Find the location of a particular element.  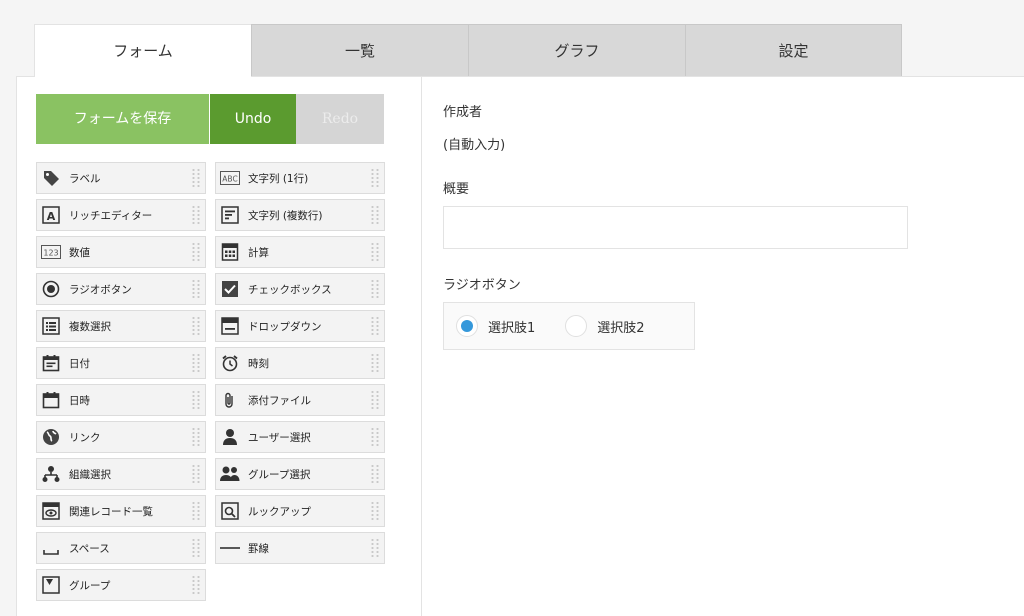

palette-item-text: チェックボックス is located at coordinates (290, 289).